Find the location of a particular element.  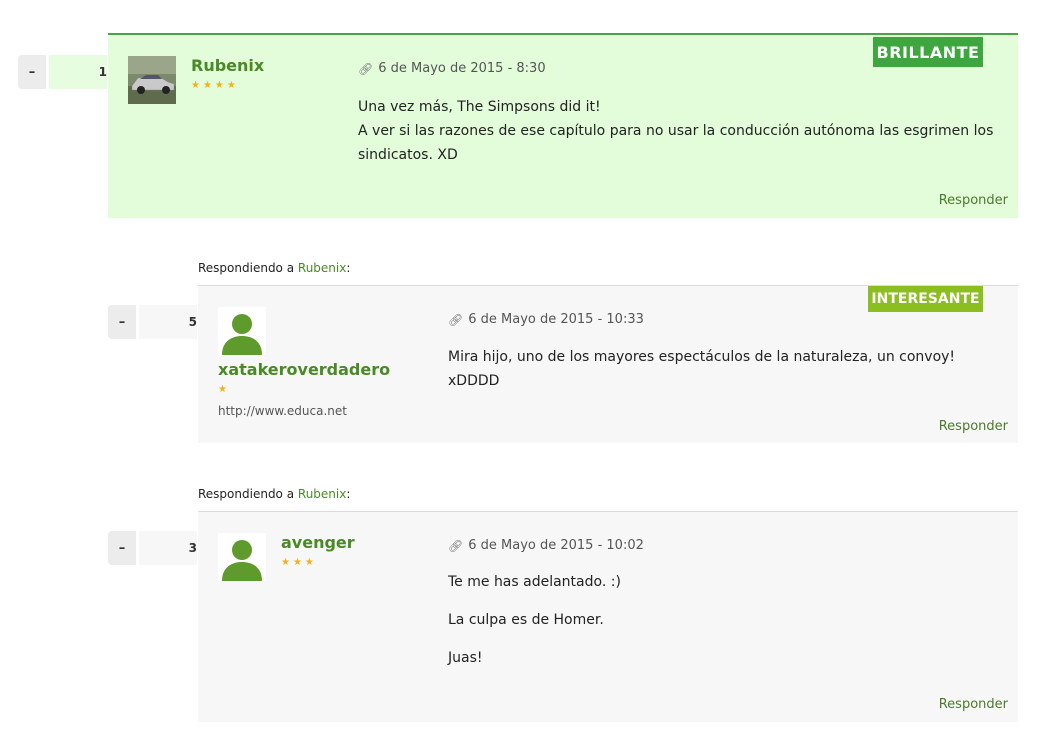

badge-brillante: BRILLANTE is located at coordinates (928, 52).